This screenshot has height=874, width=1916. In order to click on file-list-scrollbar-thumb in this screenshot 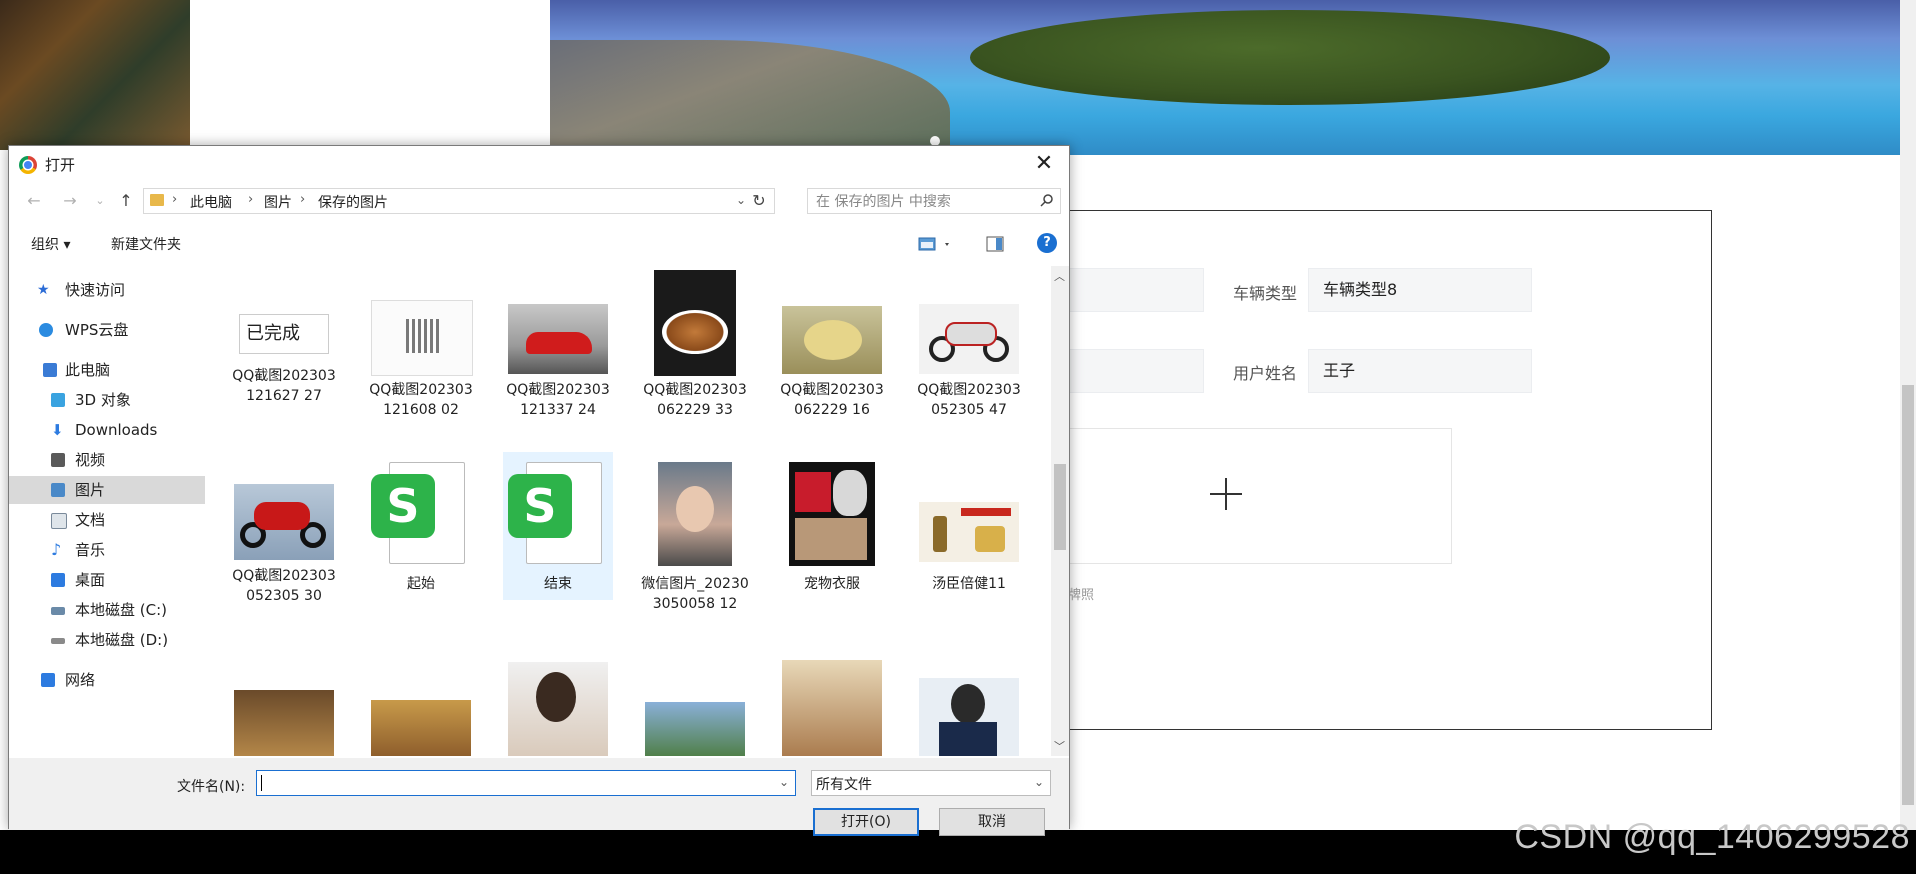, I will do `click(1060, 507)`.